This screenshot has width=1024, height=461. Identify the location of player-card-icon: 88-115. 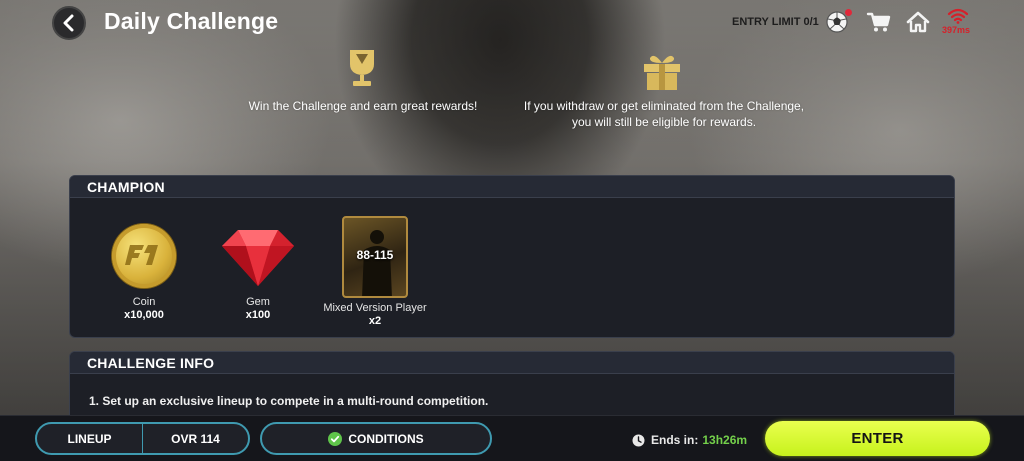
(375, 257).